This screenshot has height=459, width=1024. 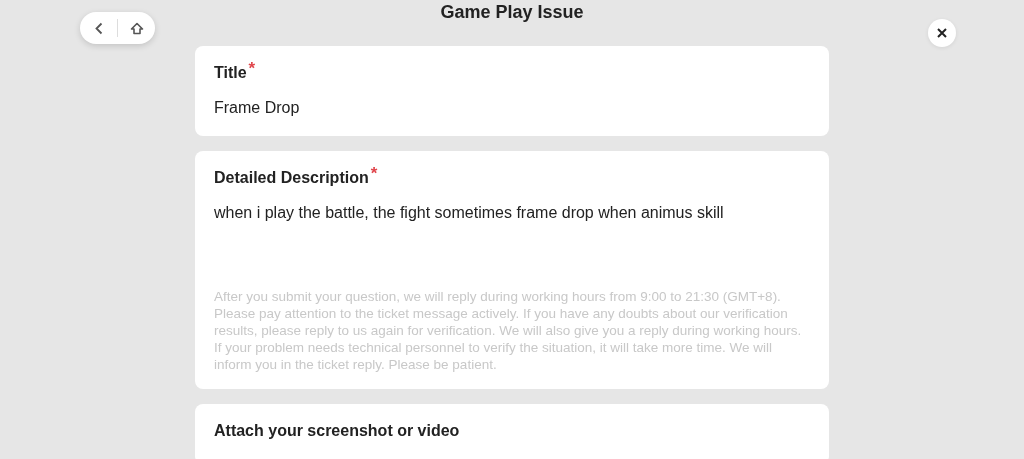 I want to click on close-icon, so click(x=942, y=33).